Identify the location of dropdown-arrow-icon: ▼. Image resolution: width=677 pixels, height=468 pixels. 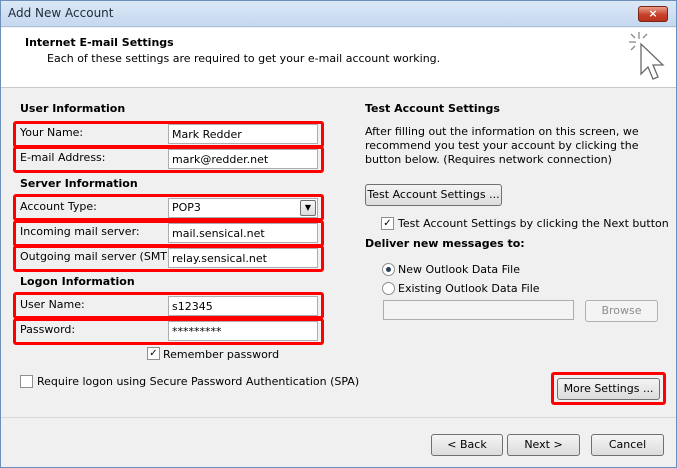
(308, 208).